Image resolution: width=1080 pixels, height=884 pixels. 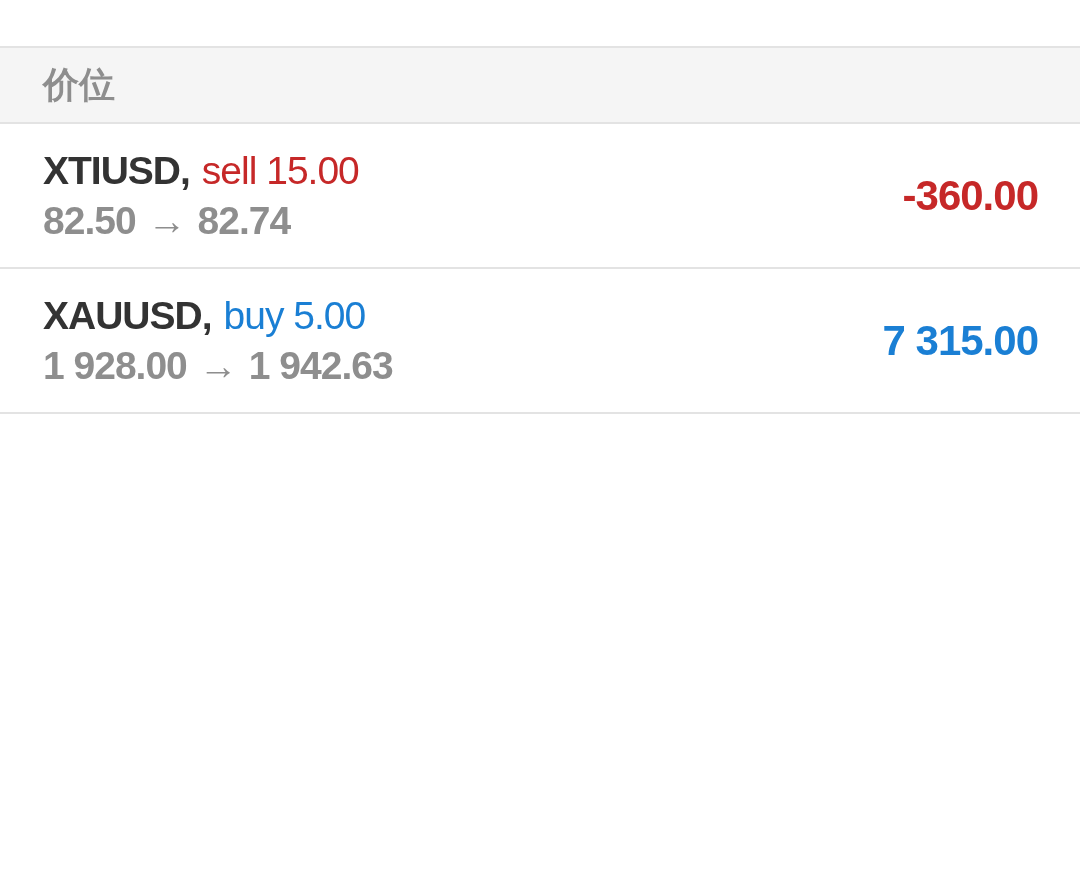 What do you see at coordinates (89, 220) in the screenshot?
I see `open-price: 82.50` at bounding box center [89, 220].